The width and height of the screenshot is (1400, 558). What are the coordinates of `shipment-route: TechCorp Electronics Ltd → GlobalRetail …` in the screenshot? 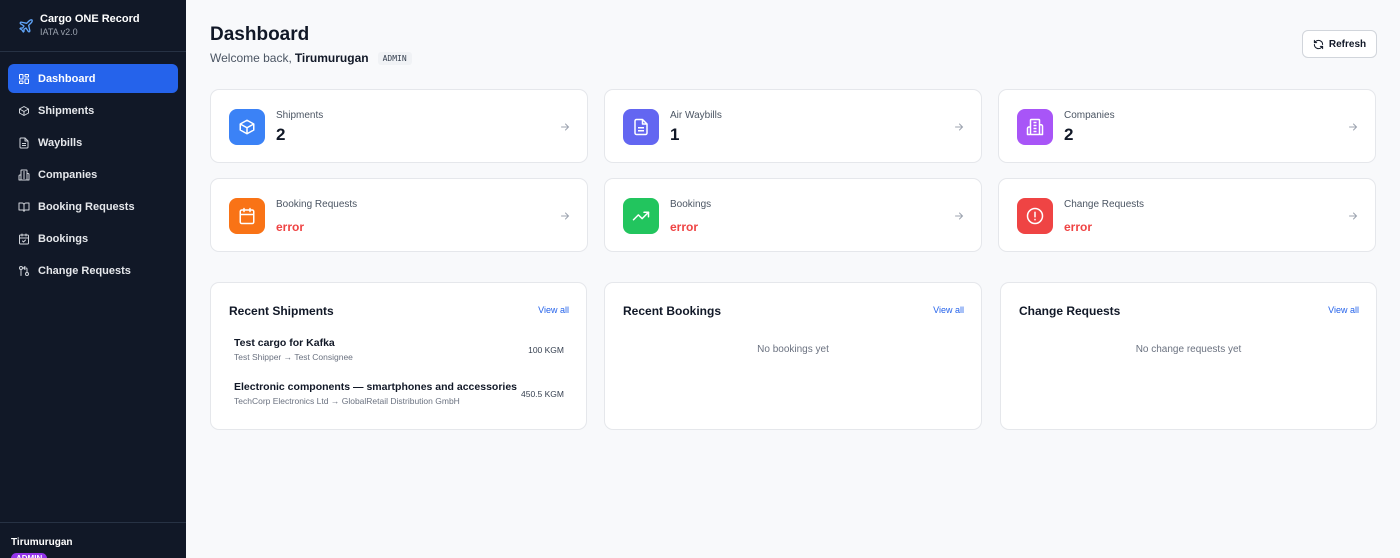 It's located at (347, 401).